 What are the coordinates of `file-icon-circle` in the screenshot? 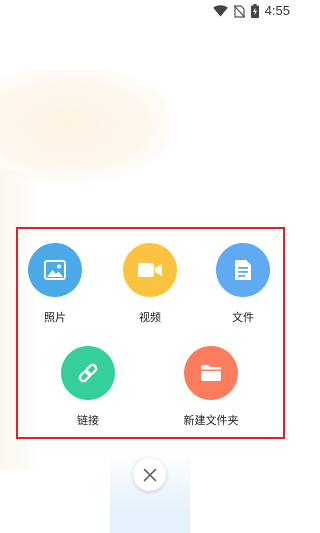 It's located at (243, 270).